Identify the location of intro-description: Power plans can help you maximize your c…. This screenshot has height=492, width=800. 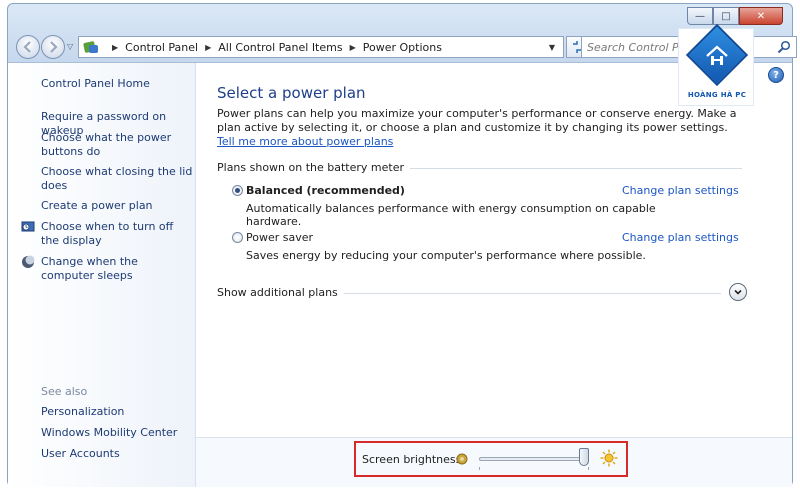
(477, 120).